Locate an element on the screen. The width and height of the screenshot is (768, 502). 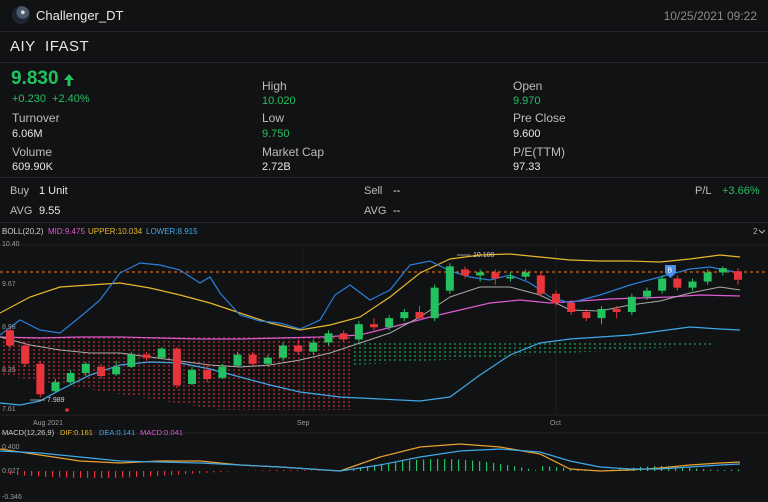
low-label: Low is located at coordinates (273, 118).